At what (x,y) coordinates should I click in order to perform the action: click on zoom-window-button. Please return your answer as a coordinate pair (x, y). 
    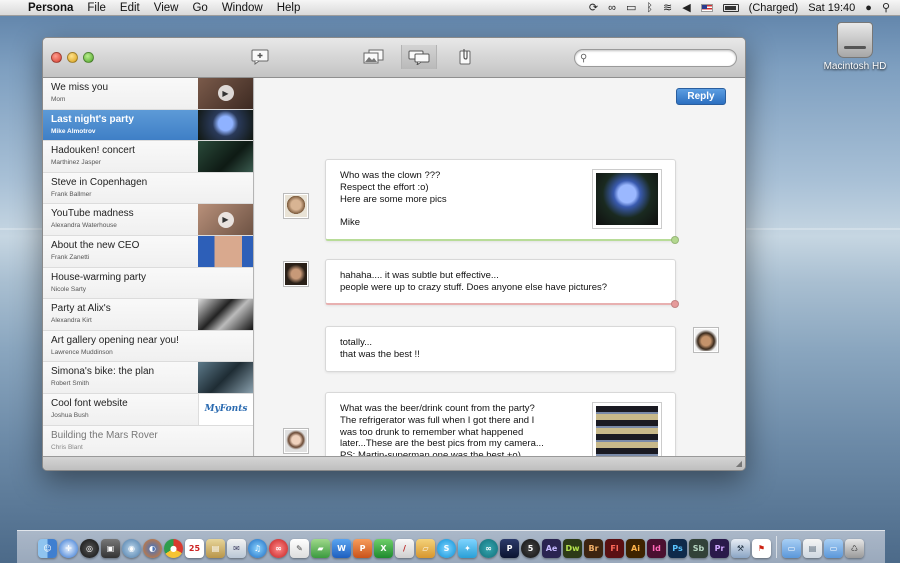
    Looking at the image, I should click on (88, 57).